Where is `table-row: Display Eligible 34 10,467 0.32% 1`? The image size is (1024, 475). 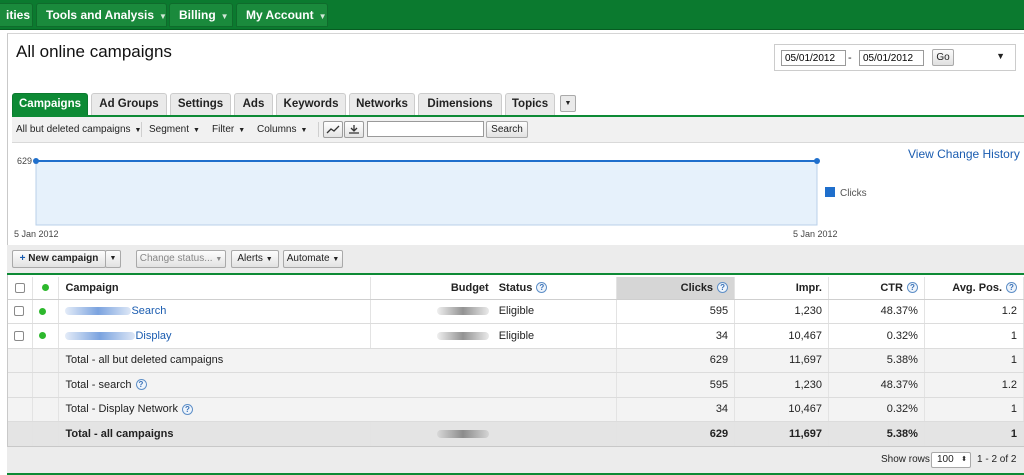 table-row: Display Eligible 34 10,467 0.32% 1 is located at coordinates (516, 336).